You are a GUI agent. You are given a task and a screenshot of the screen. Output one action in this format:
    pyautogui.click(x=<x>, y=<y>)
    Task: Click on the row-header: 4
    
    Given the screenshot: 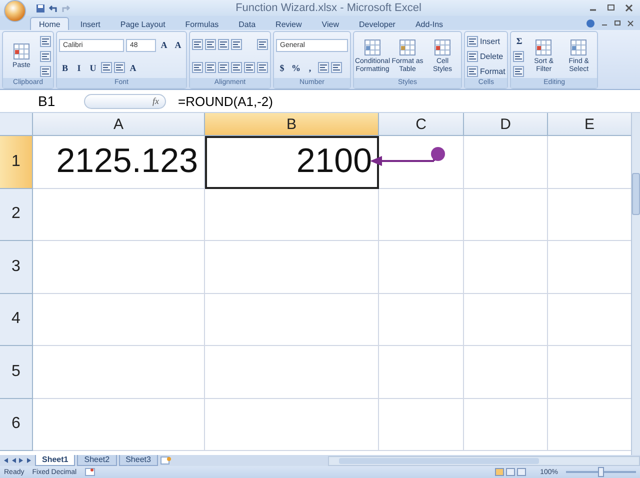 What is the action you would take?
    pyautogui.click(x=16, y=320)
    